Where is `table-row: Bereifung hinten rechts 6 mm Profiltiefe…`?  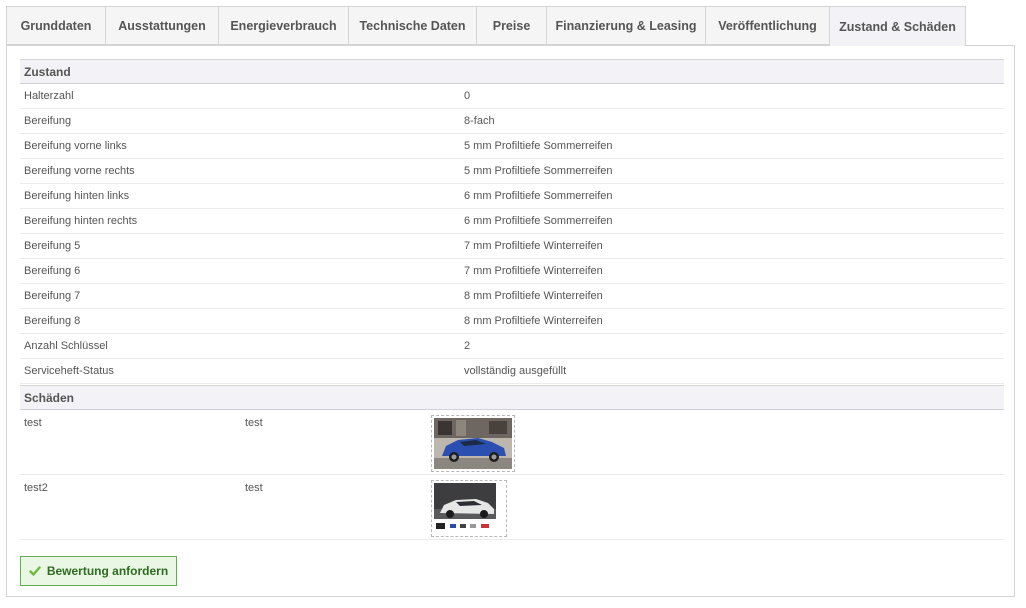
table-row: Bereifung hinten rechts 6 mm Profiltiefe… is located at coordinates (512, 221).